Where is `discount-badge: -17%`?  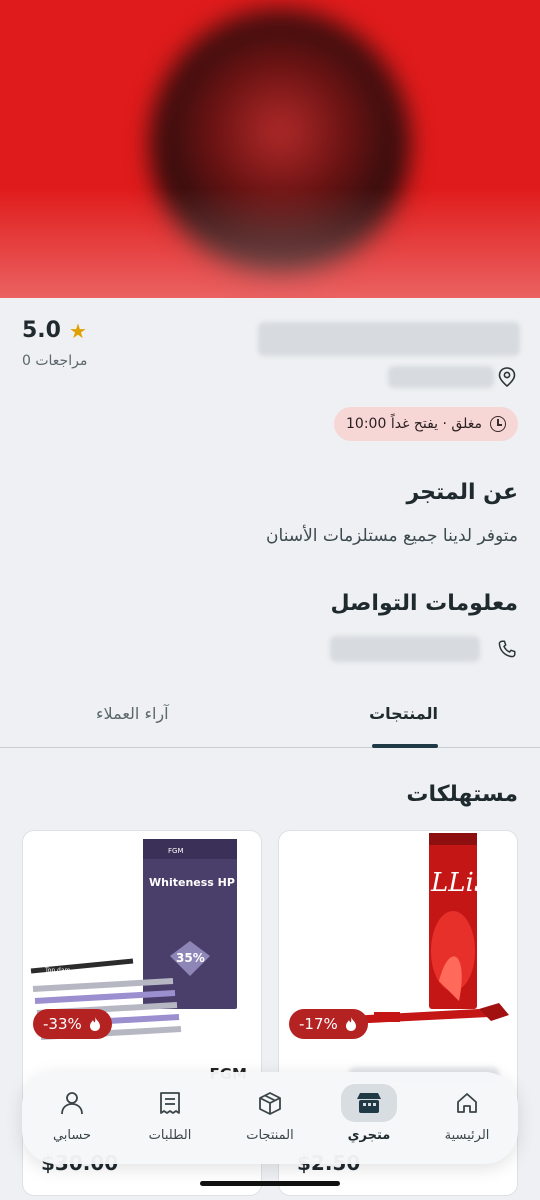 discount-badge: -17% is located at coordinates (328, 1024).